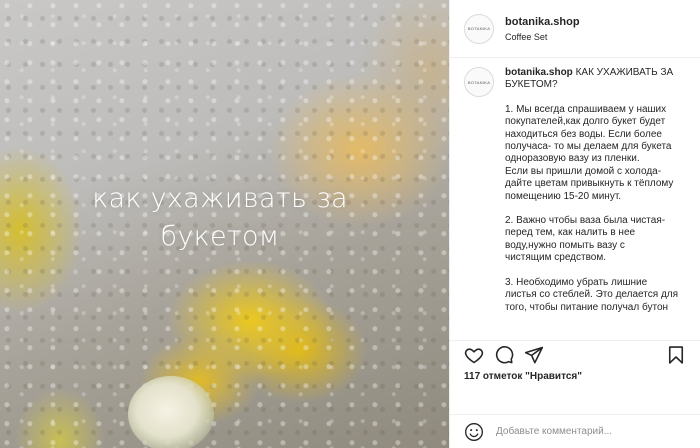 The height and width of the screenshot is (448, 700). Describe the element at coordinates (591, 431) in the screenshot. I see `comment-input` at that location.